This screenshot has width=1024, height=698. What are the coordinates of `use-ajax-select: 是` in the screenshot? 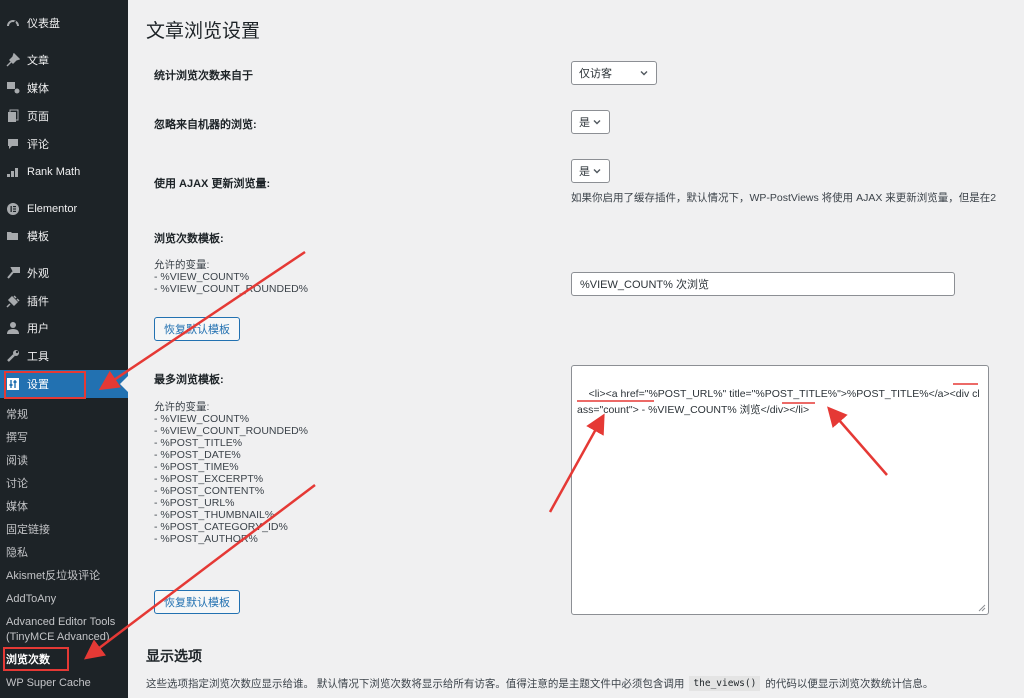 It's located at (590, 171).